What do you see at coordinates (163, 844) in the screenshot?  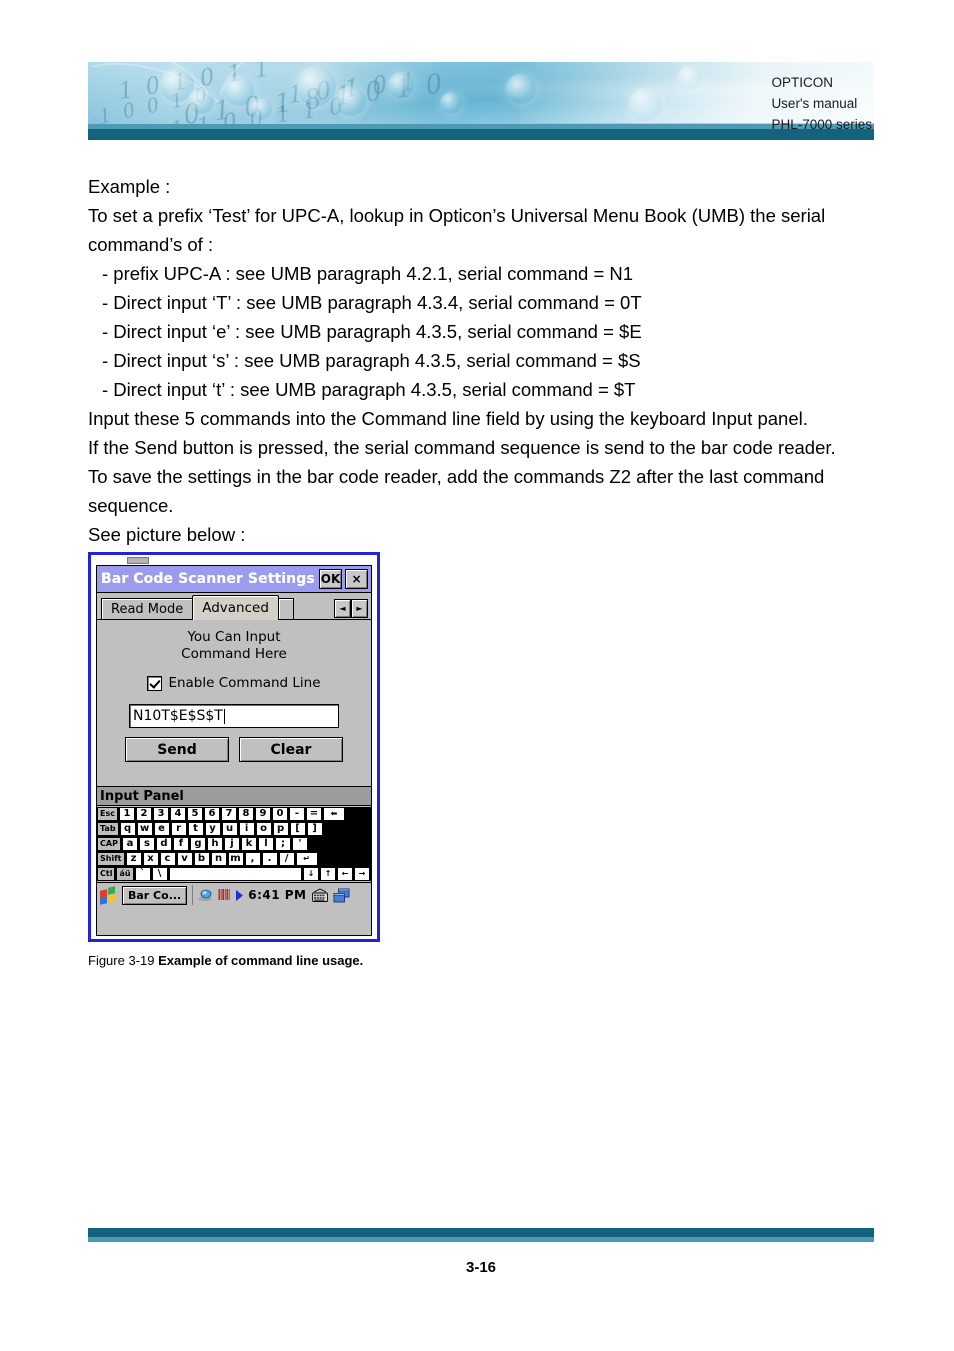 I see `key-d: d` at bounding box center [163, 844].